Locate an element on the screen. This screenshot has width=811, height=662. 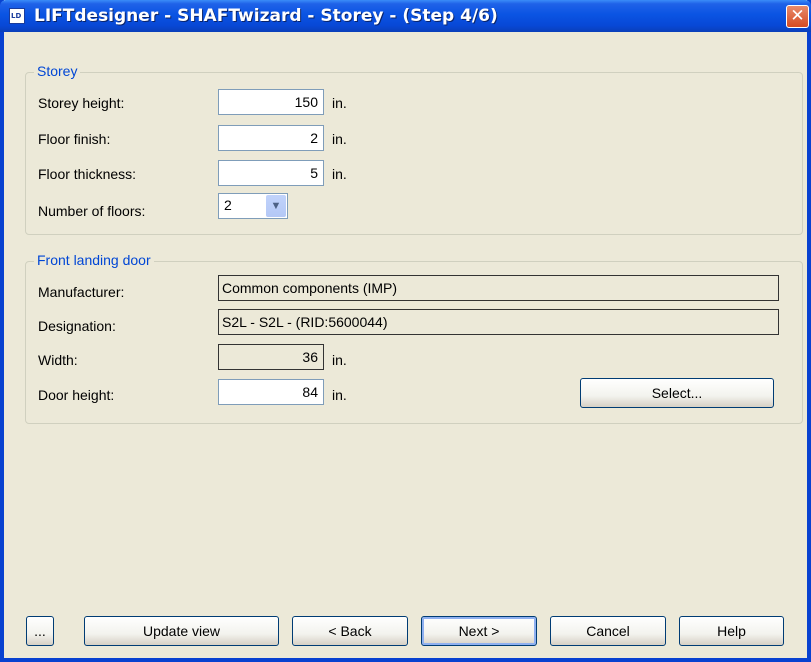
help-button: Help is located at coordinates (731, 631).